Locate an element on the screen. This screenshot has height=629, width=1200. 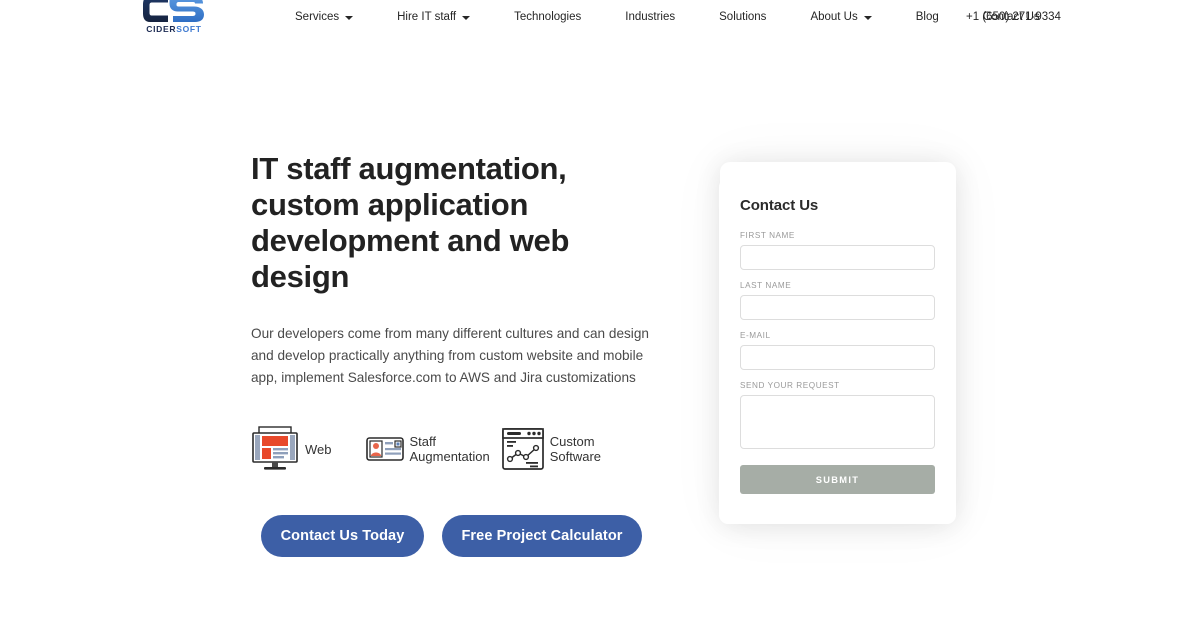
feature-label: Web is located at coordinates (318, 449).